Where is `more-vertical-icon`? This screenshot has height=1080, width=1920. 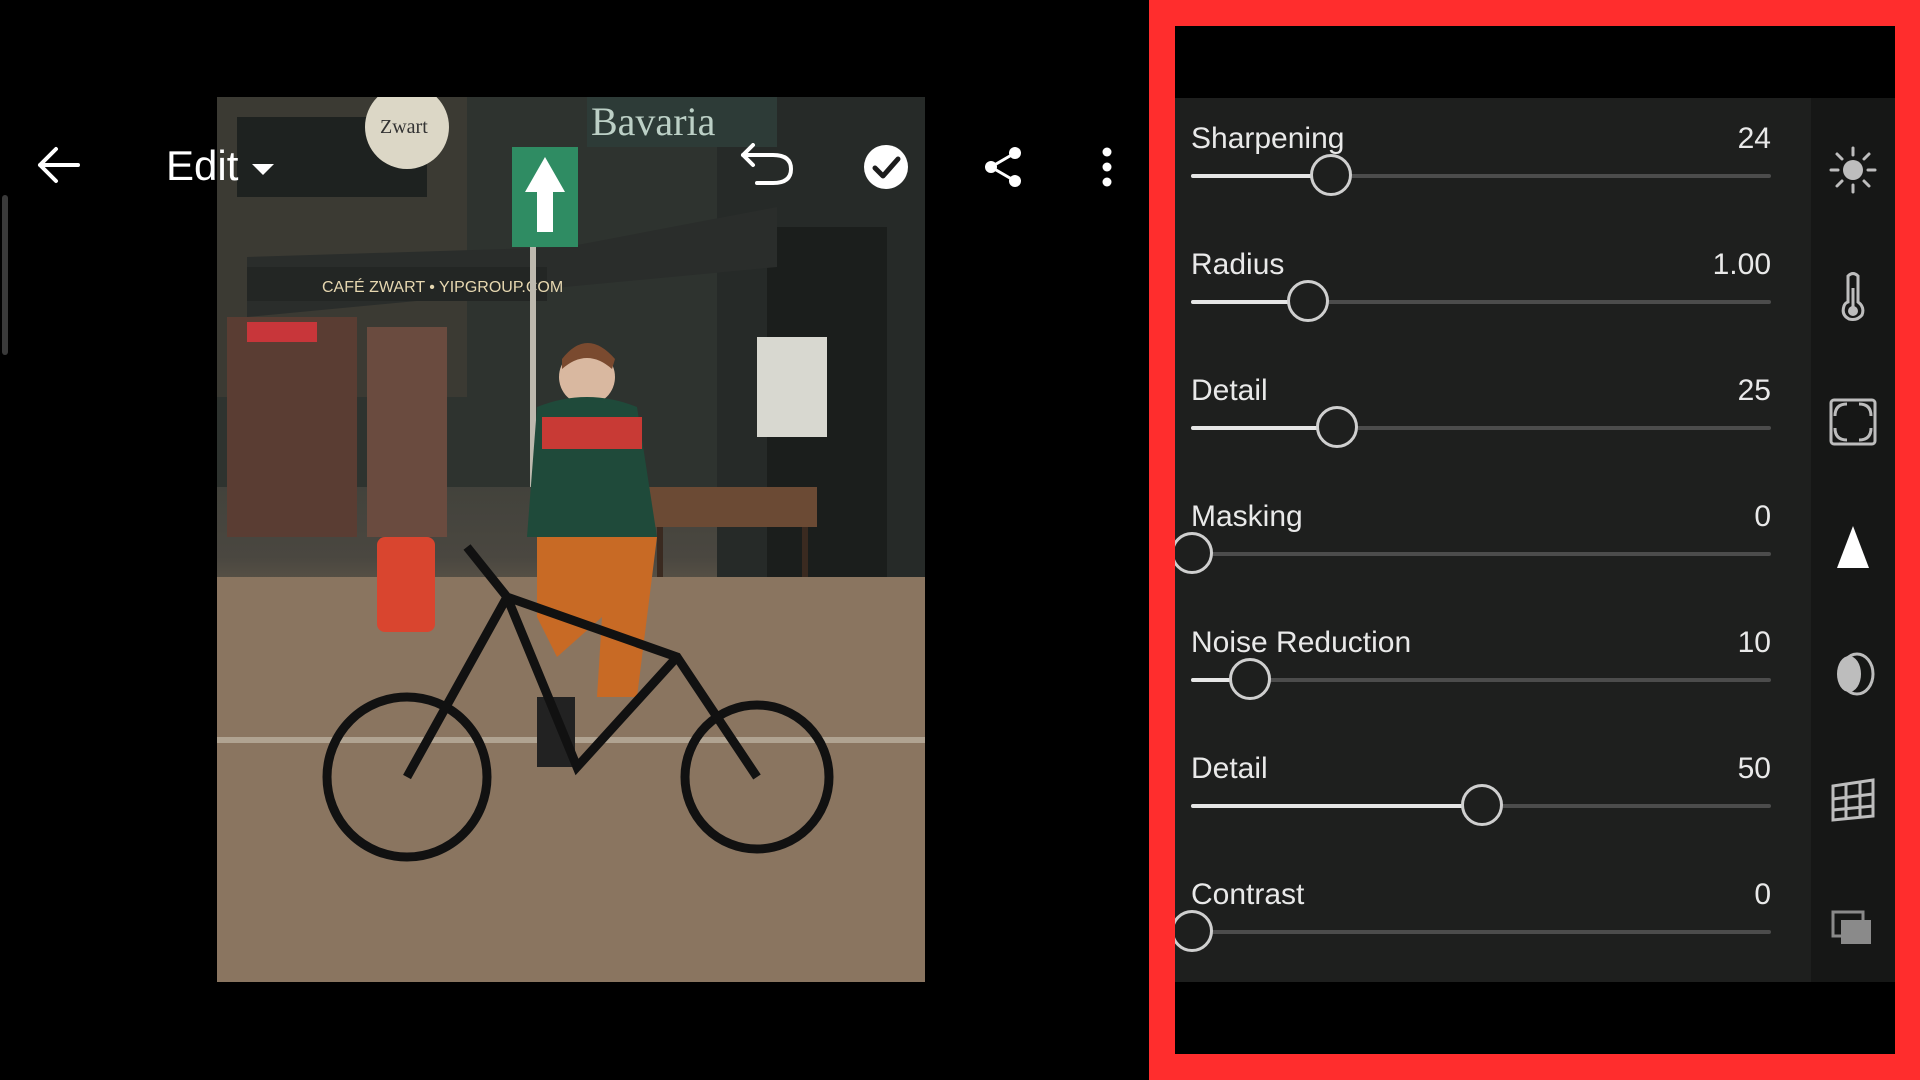
more-vertical-icon is located at coordinates (1107, 167).